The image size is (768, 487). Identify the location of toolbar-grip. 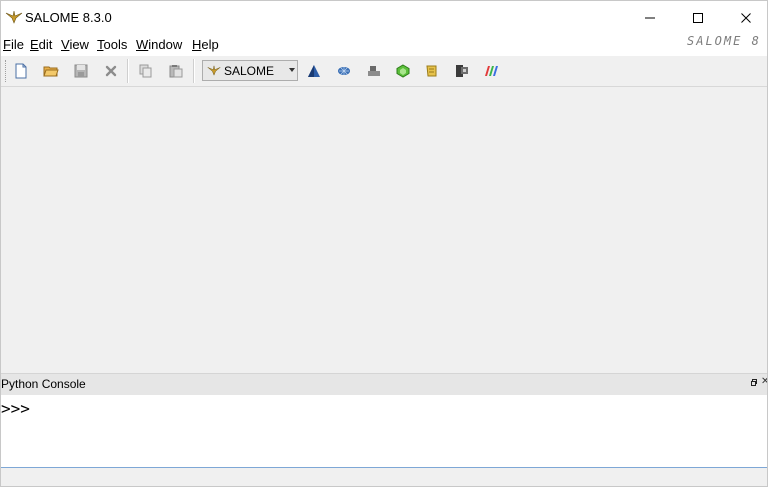
(6, 71).